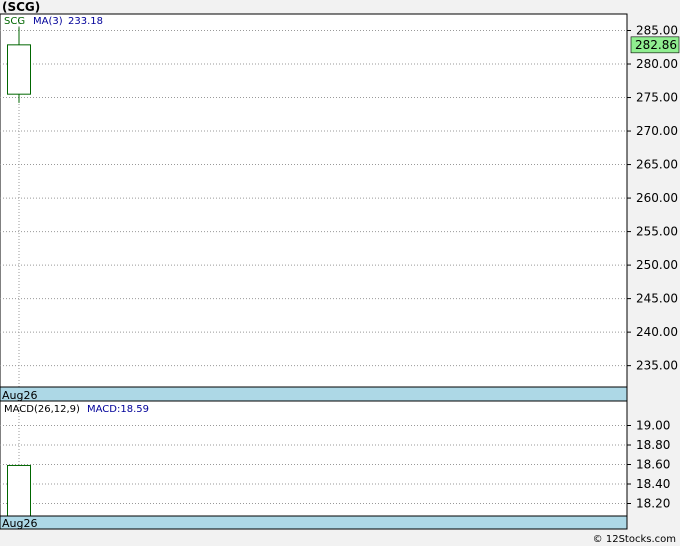 Image resolution: width=680 pixels, height=546 pixels. Describe the element at coordinates (657, 165) in the screenshot. I see `price-tick-label: 265.00` at that location.